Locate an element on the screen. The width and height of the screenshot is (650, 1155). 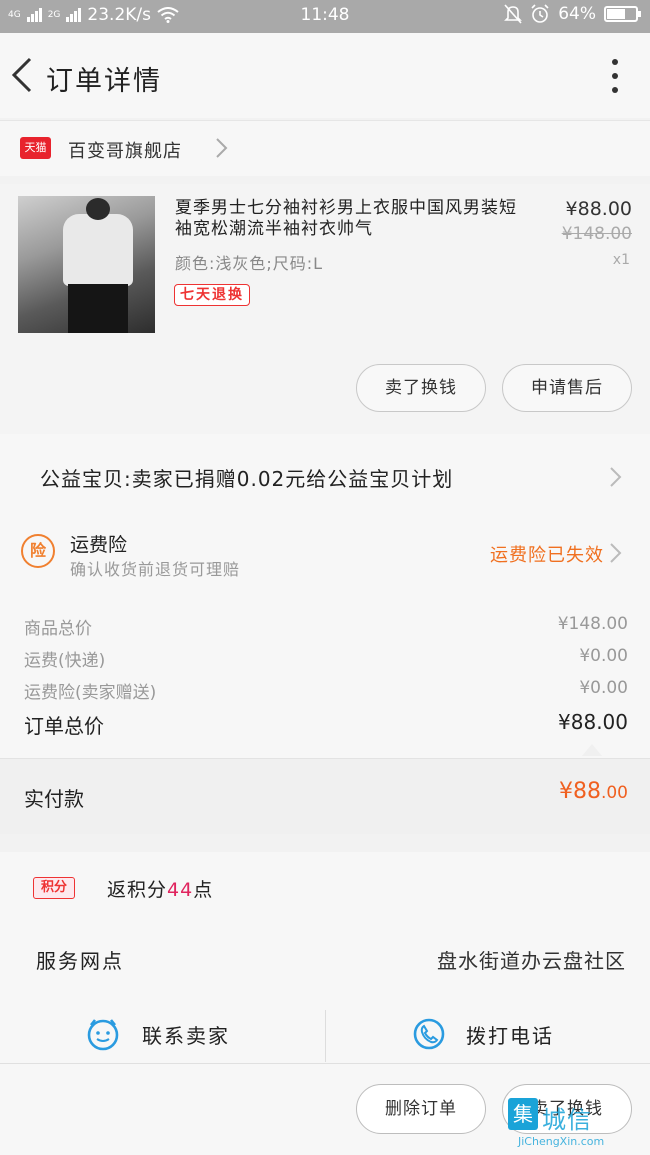
service-point-row: 服务网点 盘水街道办云盘社区 is located at coordinates (325, 965).